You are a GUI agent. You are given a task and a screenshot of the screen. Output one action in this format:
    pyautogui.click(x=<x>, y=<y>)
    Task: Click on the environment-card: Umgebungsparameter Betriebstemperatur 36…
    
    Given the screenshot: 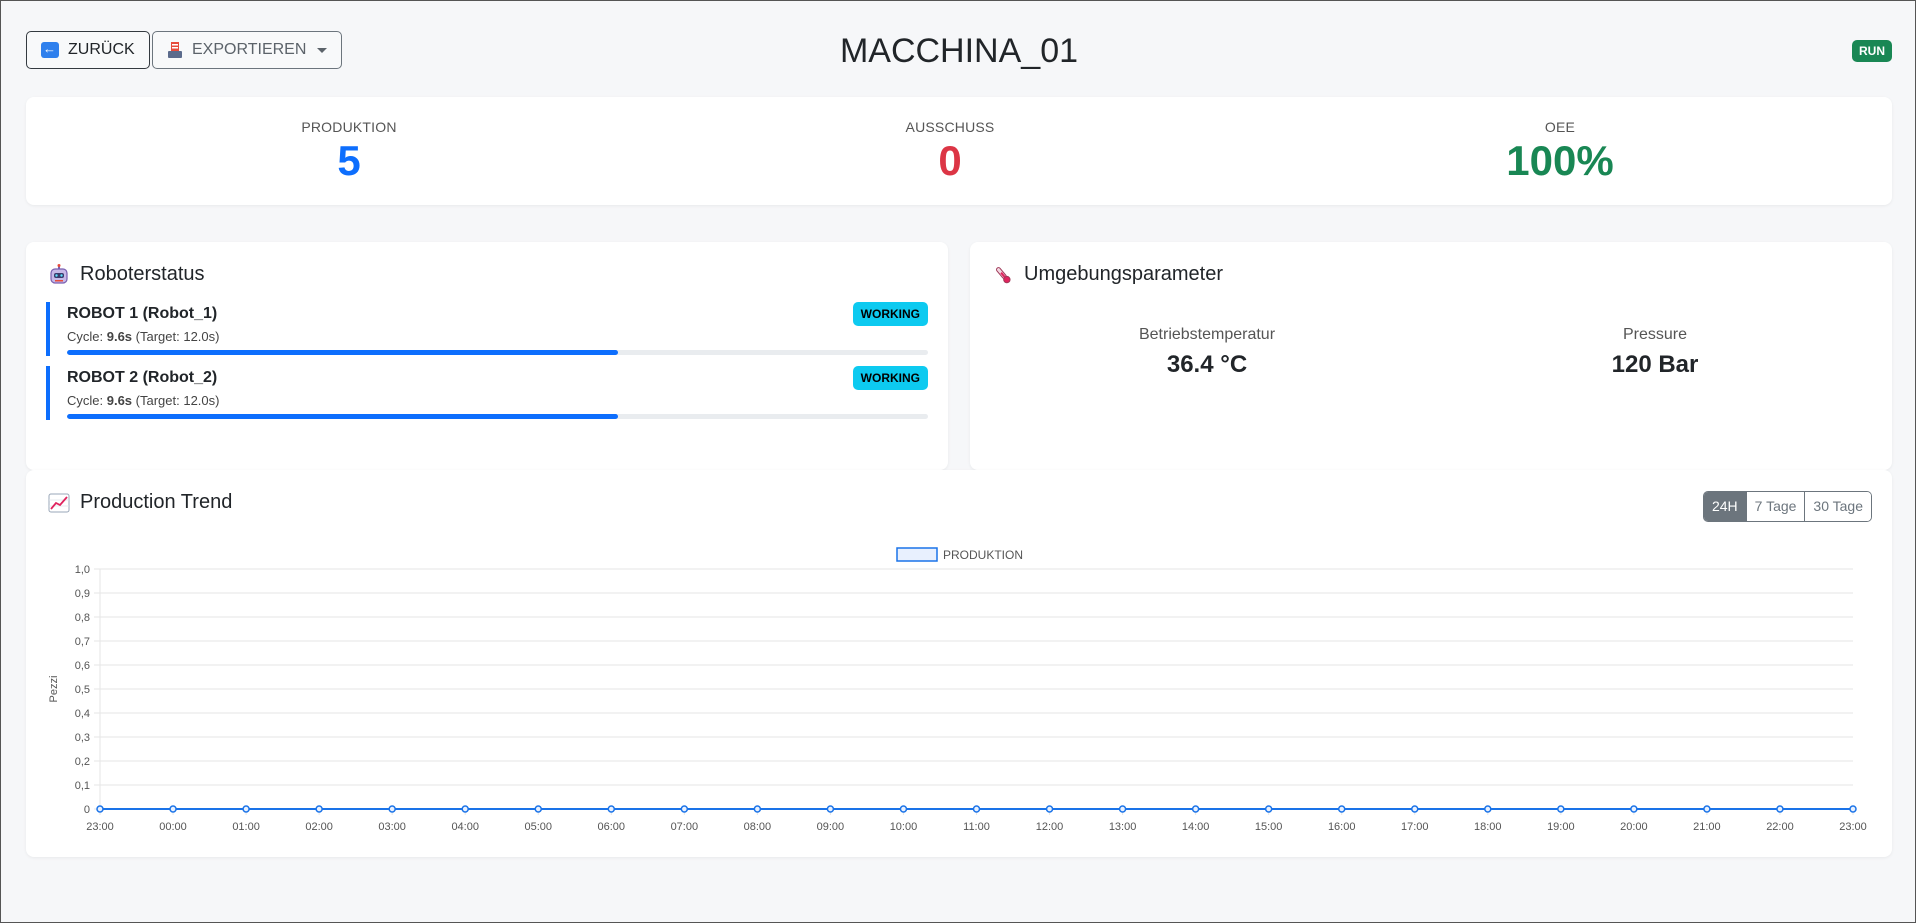 What is the action you would take?
    pyautogui.click(x=1431, y=356)
    